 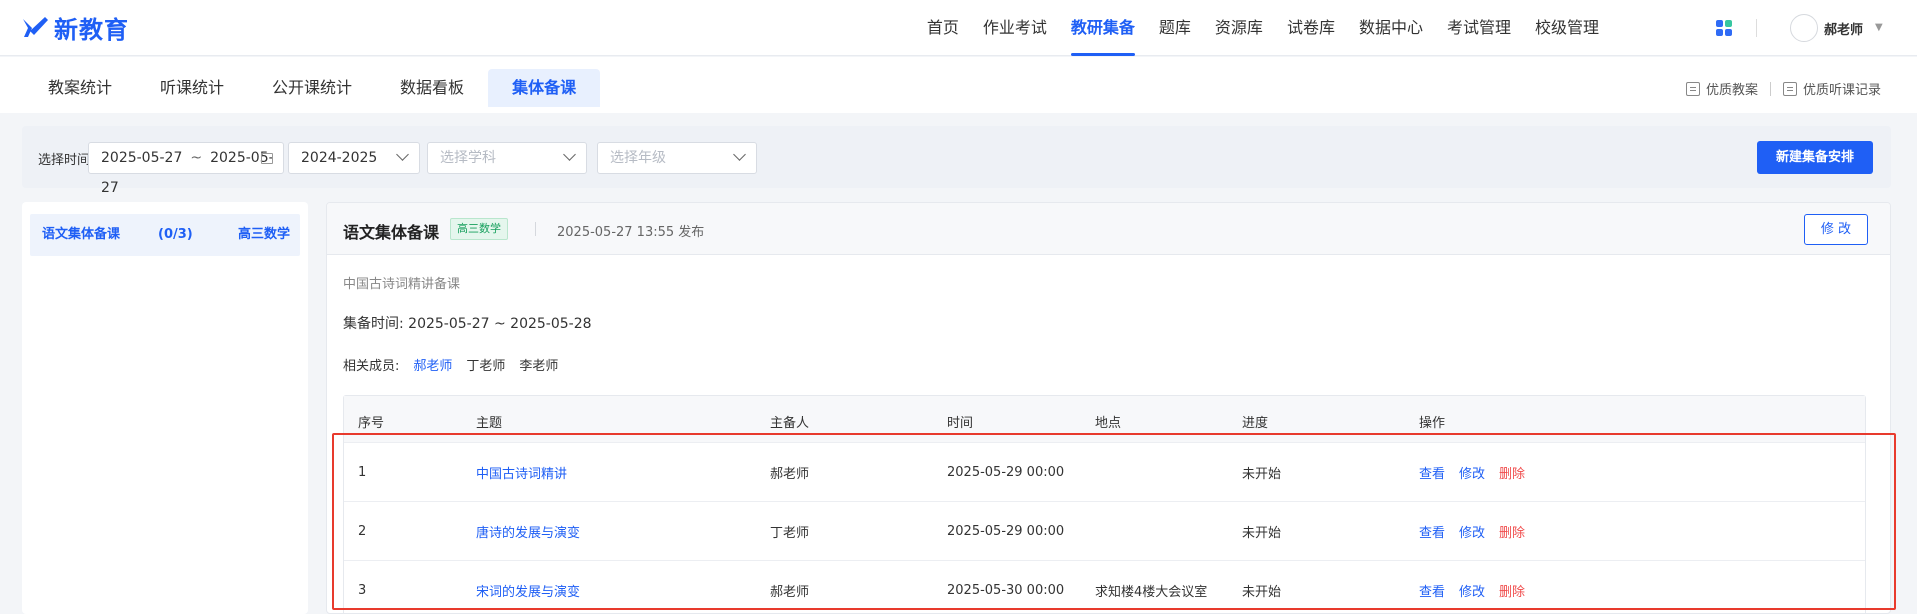 What do you see at coordinates (943, 28) in the screenshot?
I see `nav-item-home: 首页` at bounding box center [943, 28].